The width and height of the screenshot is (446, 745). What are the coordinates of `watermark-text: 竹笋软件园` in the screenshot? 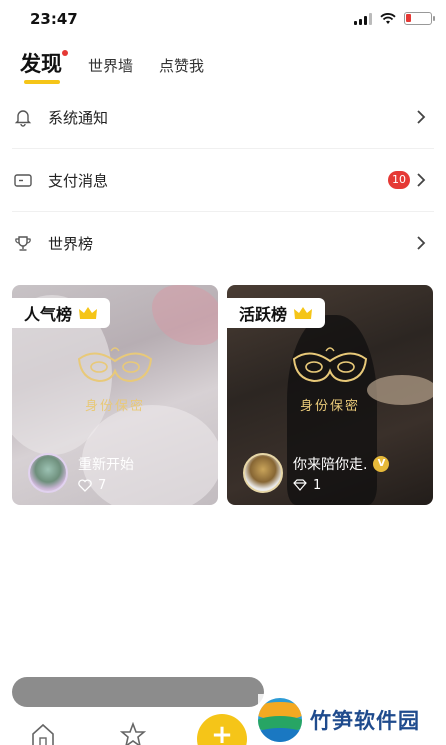 It's located at (365, 720).